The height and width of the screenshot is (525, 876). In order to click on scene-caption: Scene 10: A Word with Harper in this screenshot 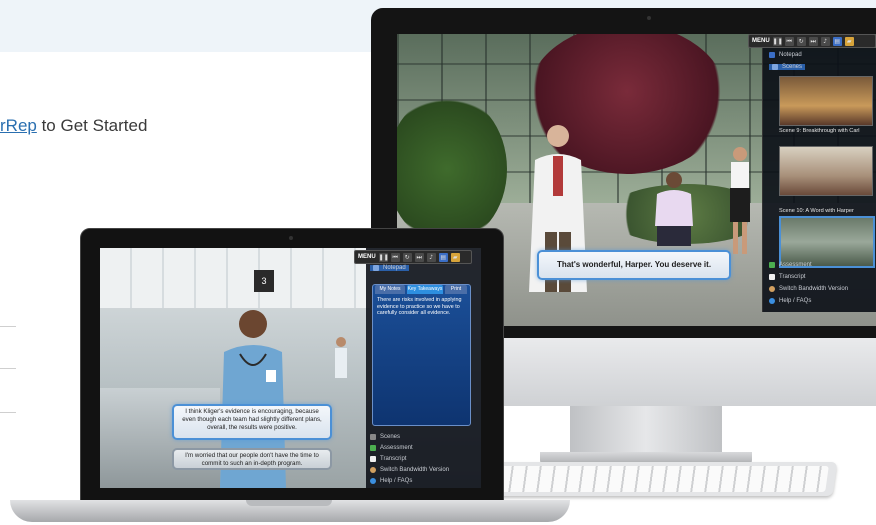, I will do `click(816, 211)`.